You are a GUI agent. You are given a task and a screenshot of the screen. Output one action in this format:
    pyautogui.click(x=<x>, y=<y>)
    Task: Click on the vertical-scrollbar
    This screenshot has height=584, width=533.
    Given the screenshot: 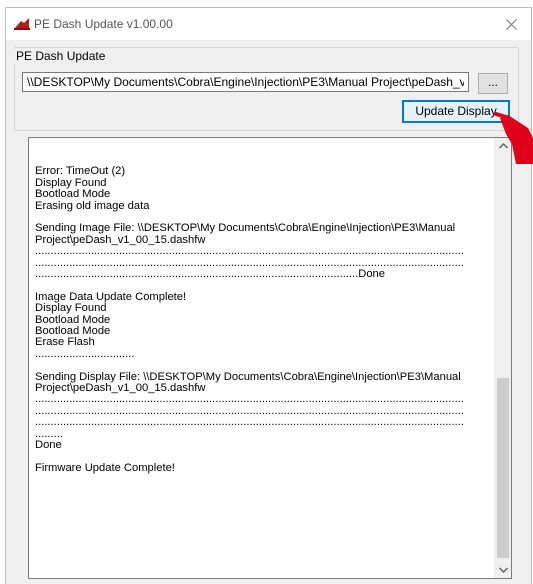 What is the action you would take?
    pyautogui.click(x=502, y=358)
    